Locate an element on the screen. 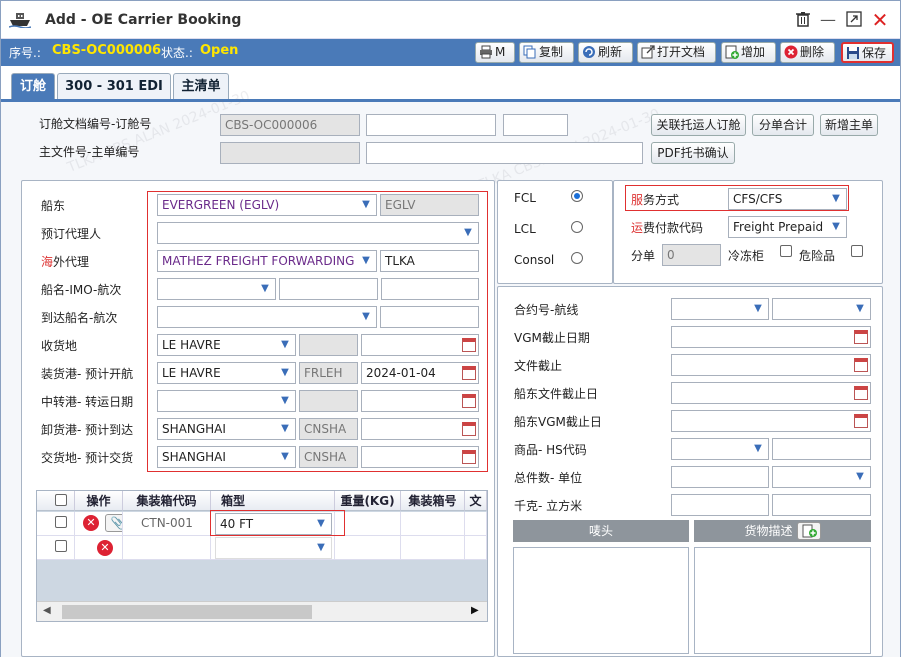 This screenshot has height=657, width=901. kilo-input is located at coordinates (720, 505).